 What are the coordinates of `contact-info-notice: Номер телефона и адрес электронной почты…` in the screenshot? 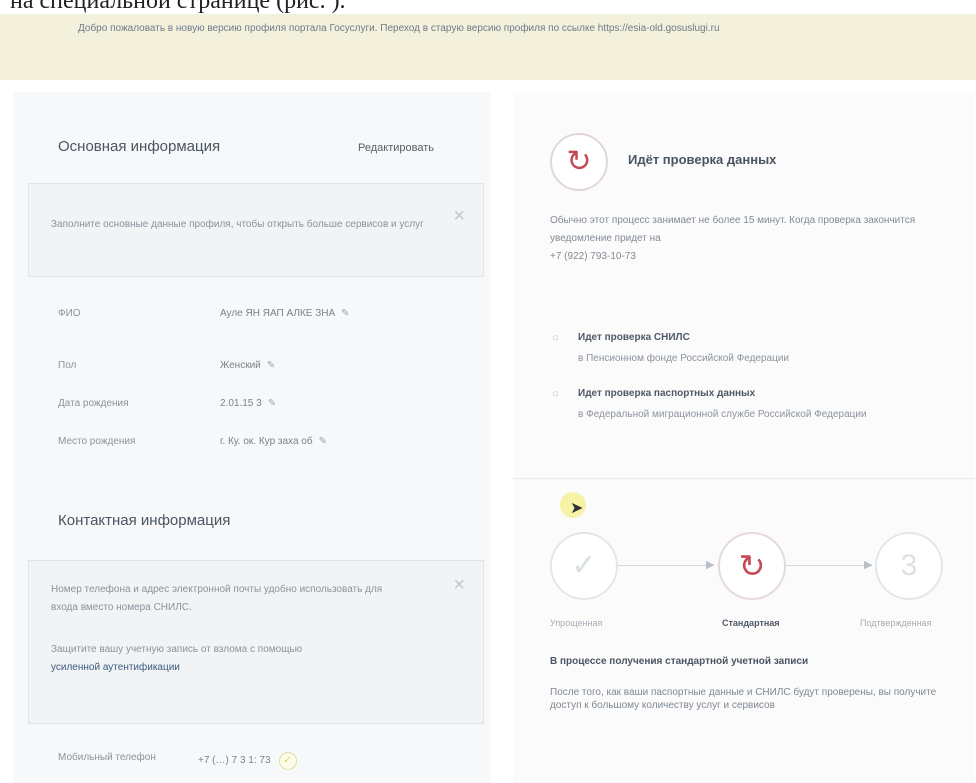 It's located at (256, 642).